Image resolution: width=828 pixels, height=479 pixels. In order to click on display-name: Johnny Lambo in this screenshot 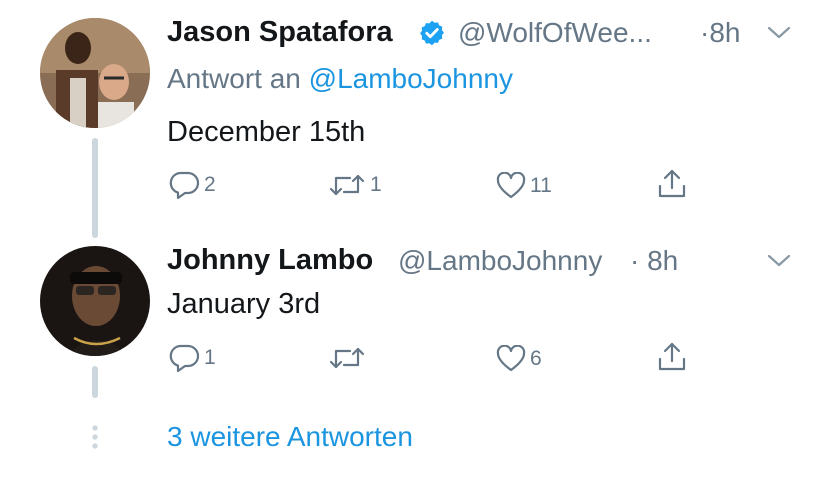, I will do `click(270, 260)`.